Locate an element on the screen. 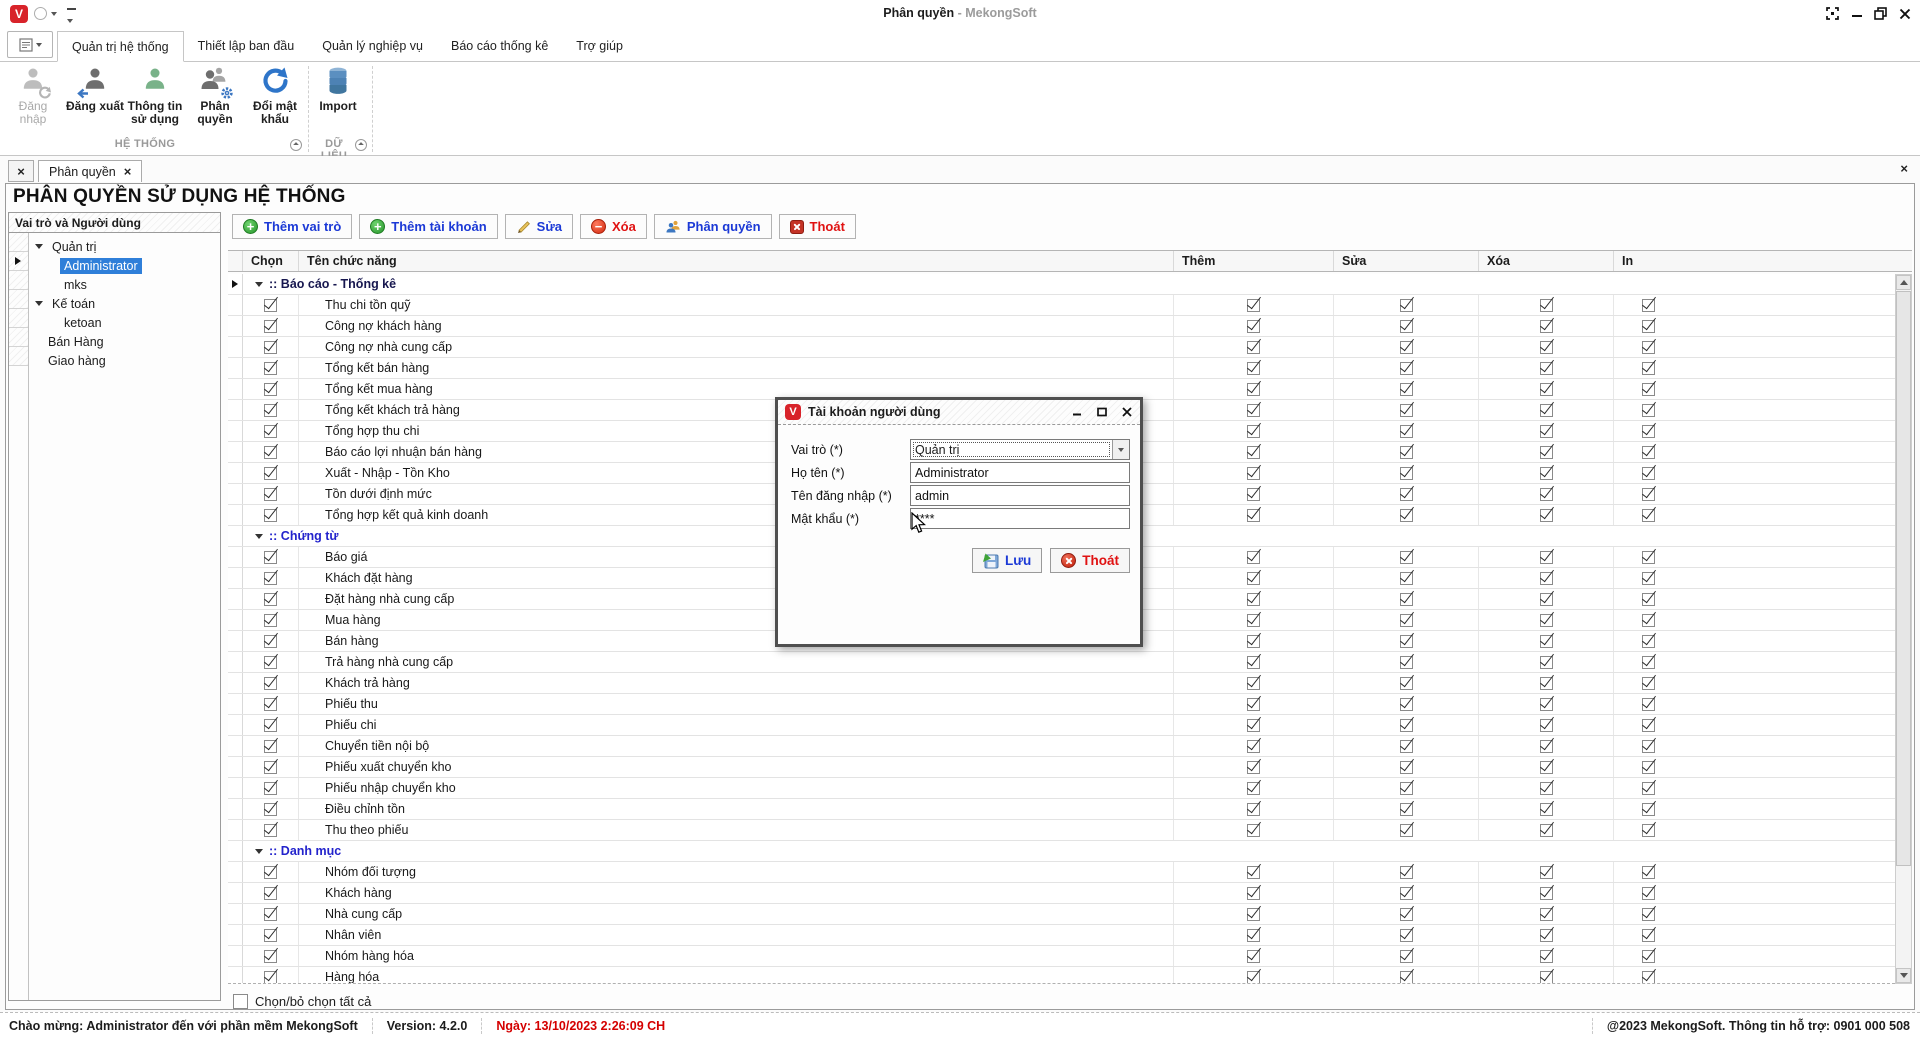 The height and width of the screenshot is (1039, 1920). delete-button: − Xóa is located at coordinates (613, 226).